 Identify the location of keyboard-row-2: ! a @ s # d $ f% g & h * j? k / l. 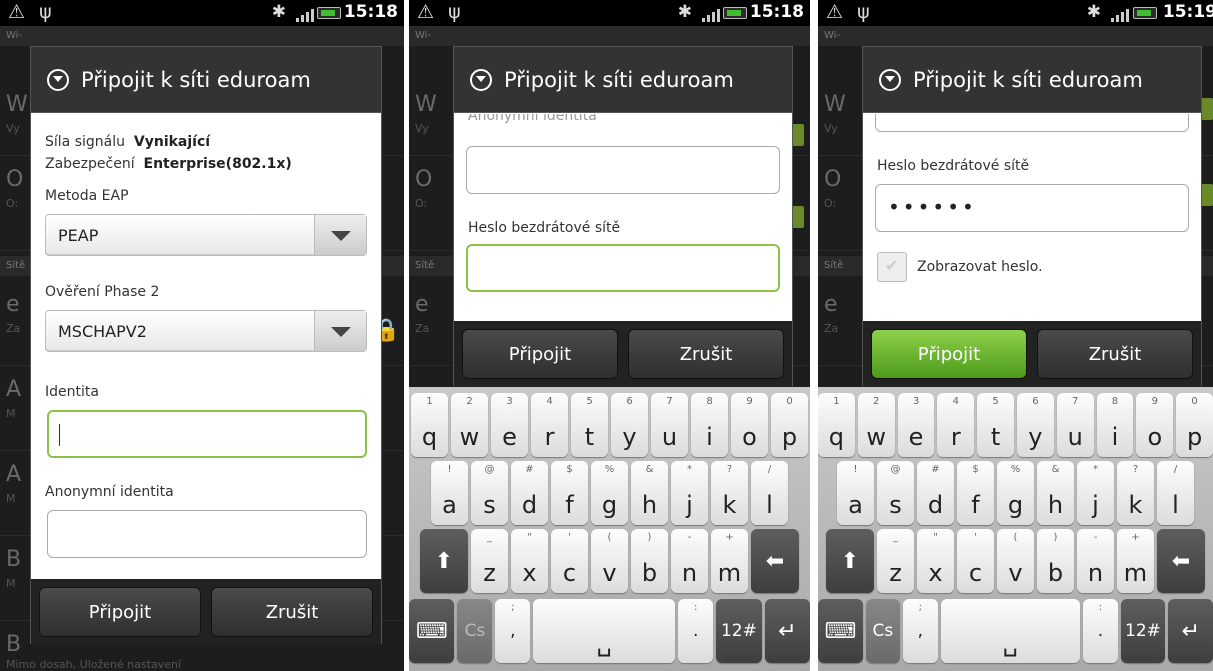
(609, 493).